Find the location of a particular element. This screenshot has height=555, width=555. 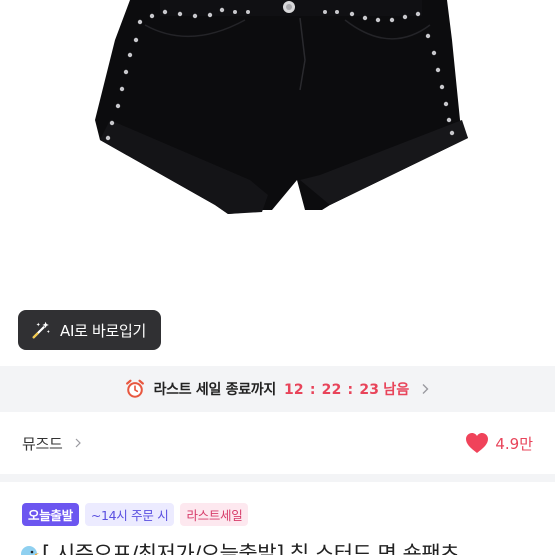

last-sale-banner: 라스트 세일 종료까지 12:22:23 남음 is located at coordinates (277, 389).